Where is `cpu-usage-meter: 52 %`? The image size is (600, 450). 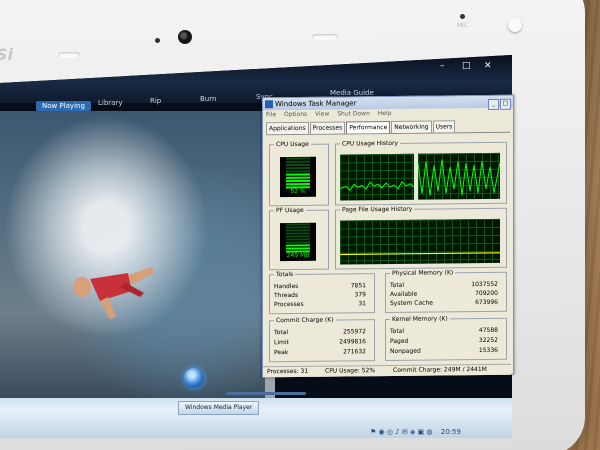
cpu-usage-meter: 52 % is located at coordinates (298, 177).